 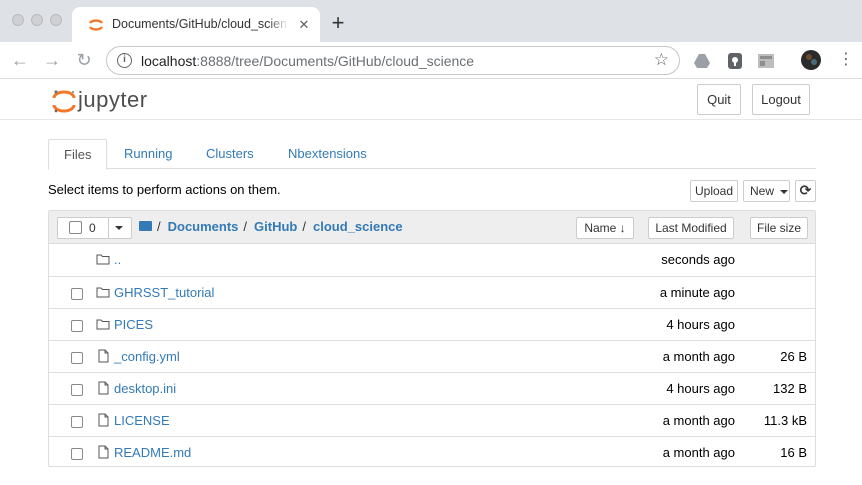 What do you see at coordinates (52, 60) in the screenshot?
I see `forward-arrow-icon: →` at bounding box center [52, 60].